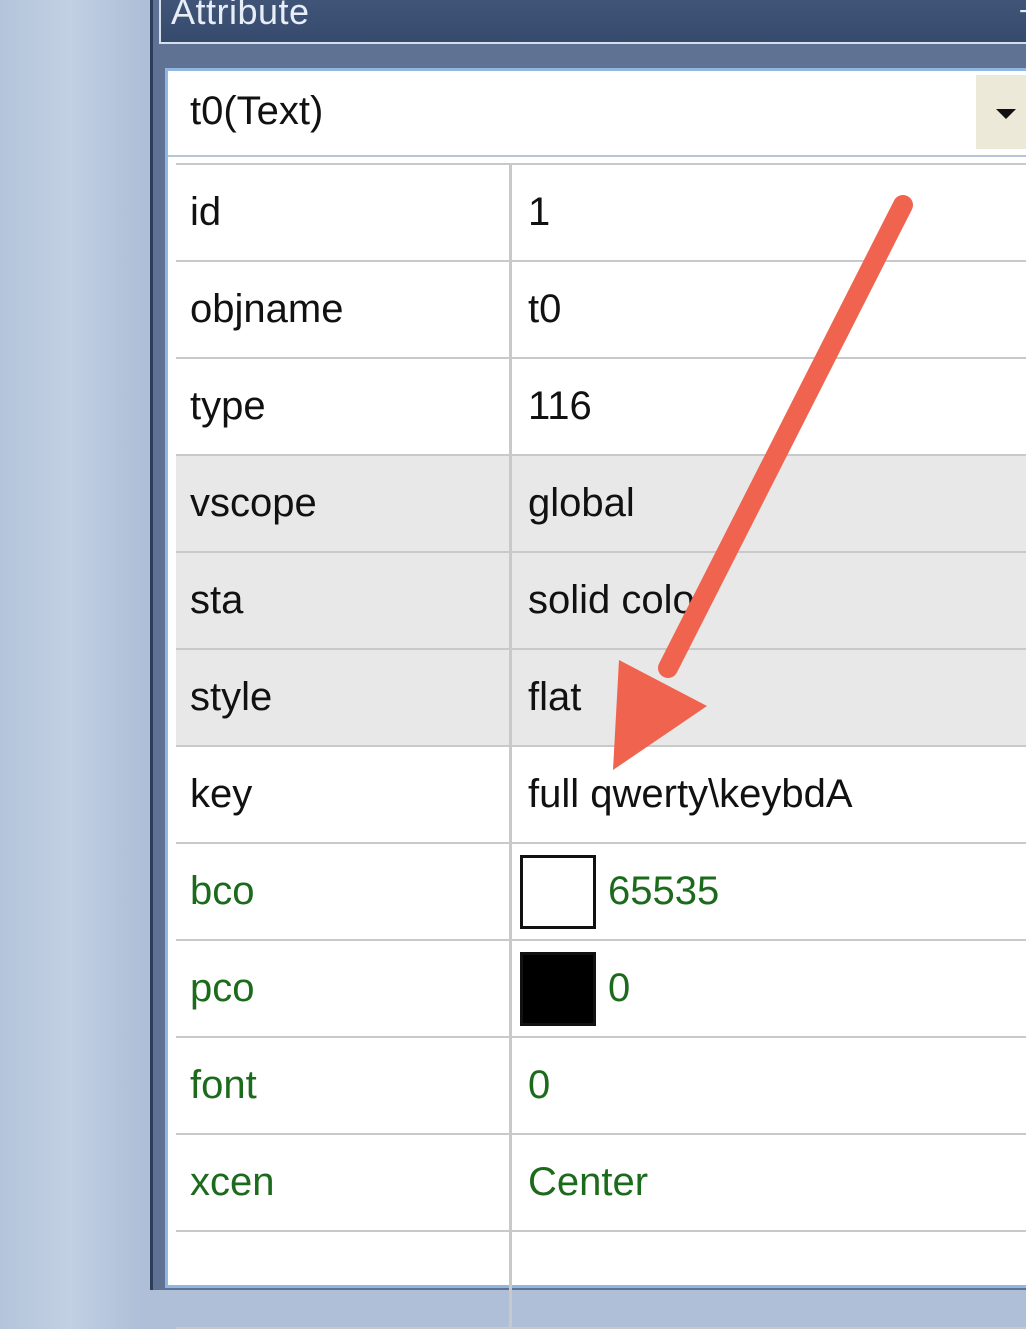  I want to click on attribute-row, so click(601, 1280).